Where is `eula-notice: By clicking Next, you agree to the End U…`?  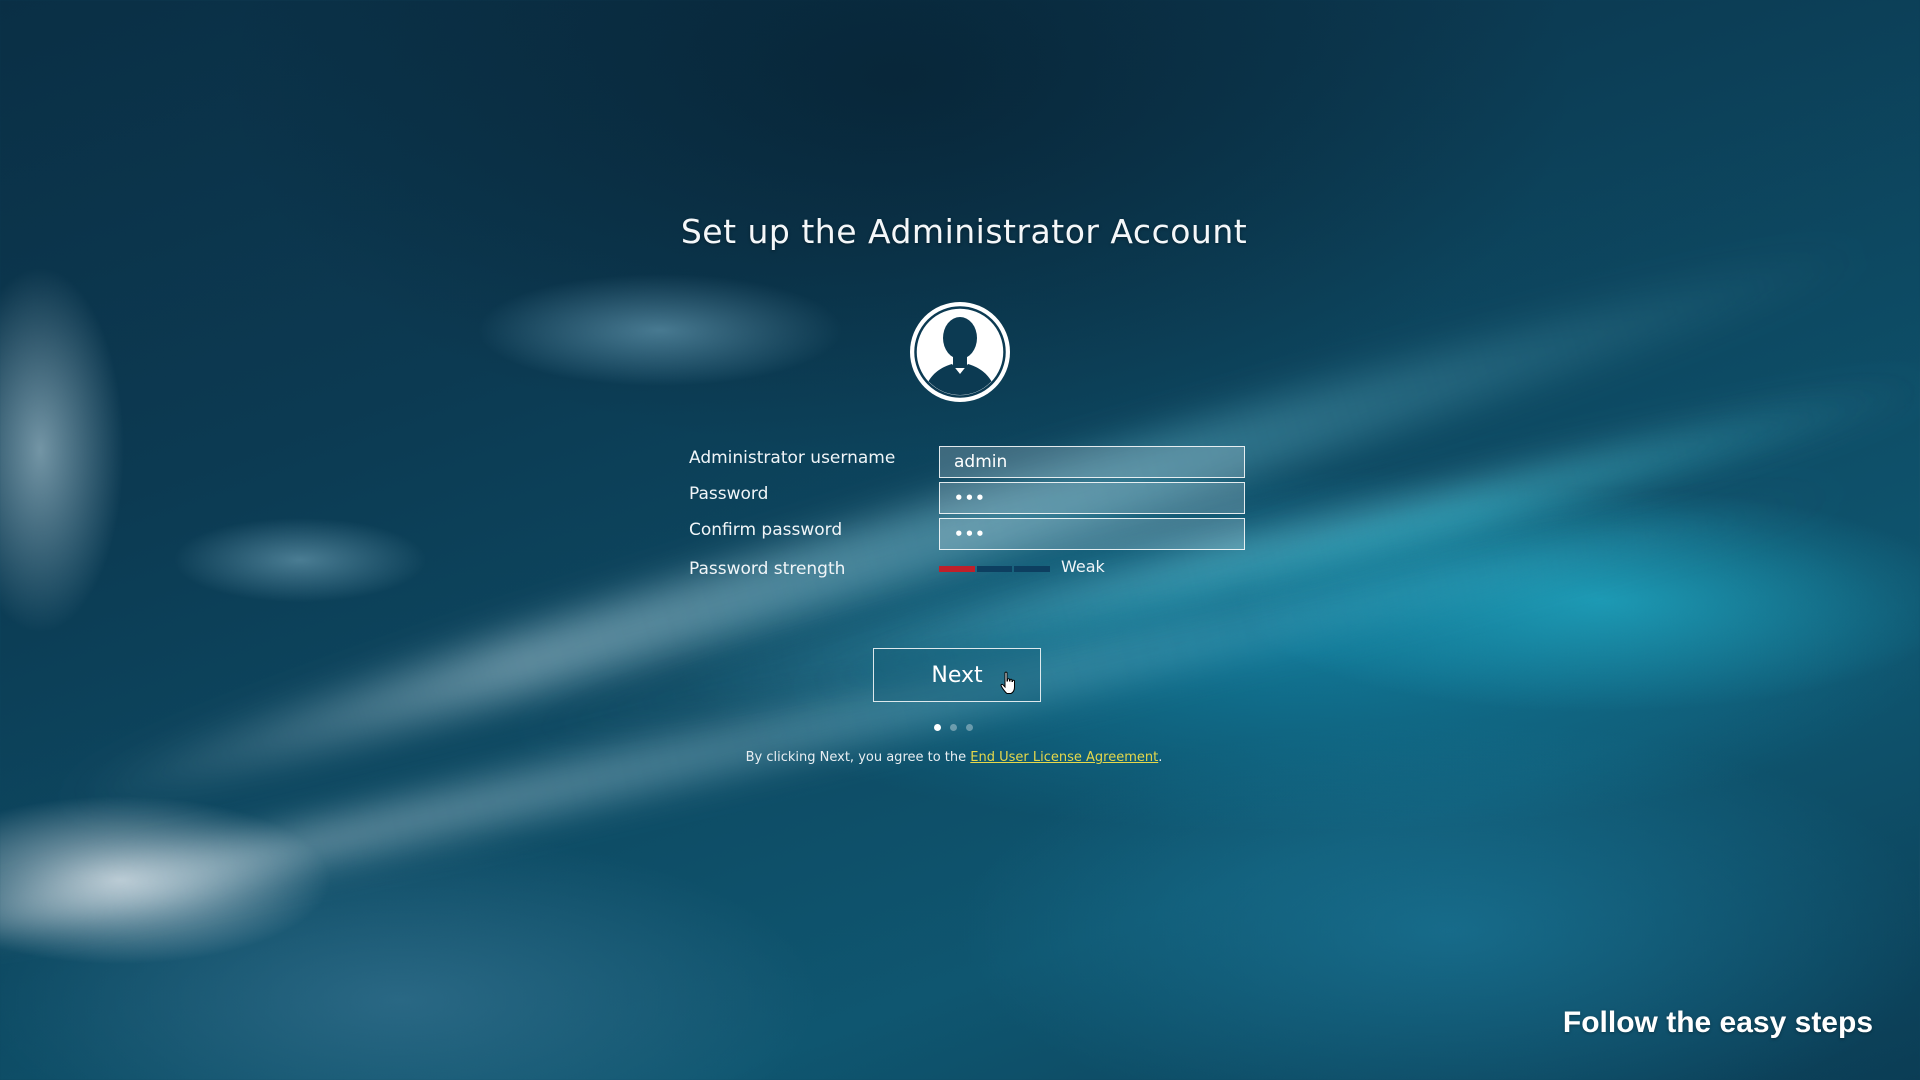
eula-notice: By clicking Next, you agree to the End U… is located at coordinates (954, 757).